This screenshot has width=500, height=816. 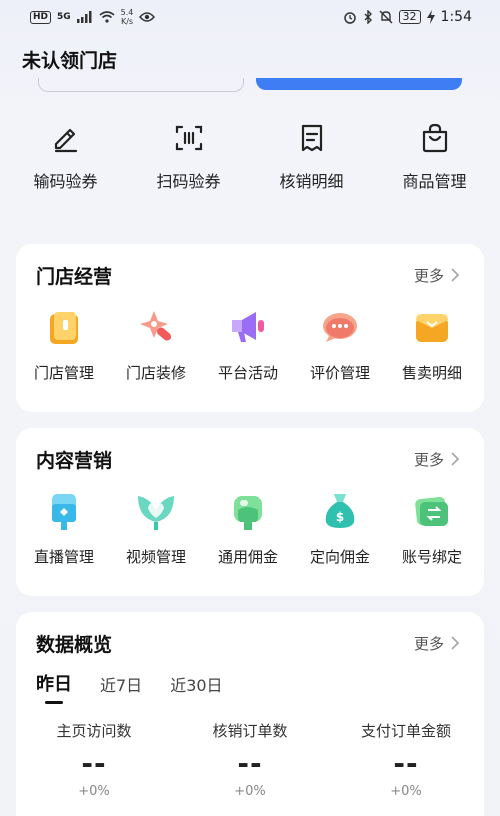 What do you see at coordinates (406, 759) in the screenshot?
I see `stat-paid-order-amount: 支付订单金额 -- +0%` at bounding box center [406, 759].